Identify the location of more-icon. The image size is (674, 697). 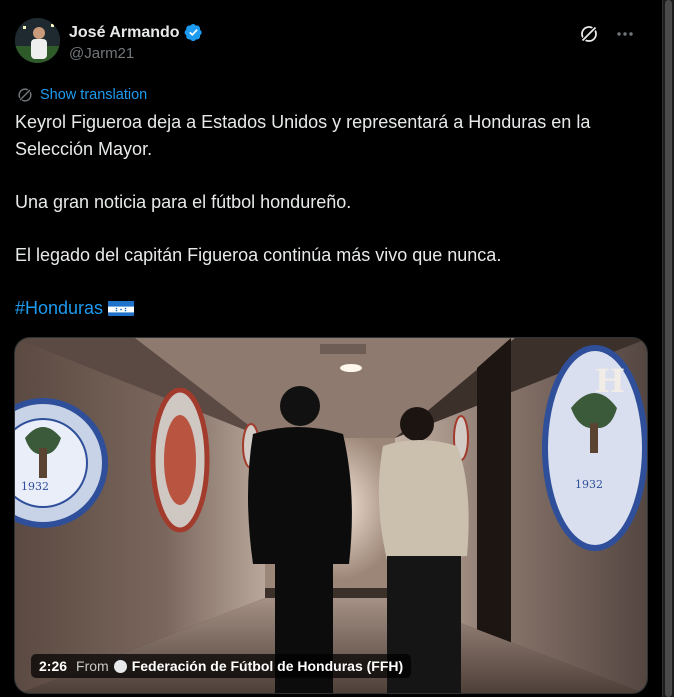
(625, 34).